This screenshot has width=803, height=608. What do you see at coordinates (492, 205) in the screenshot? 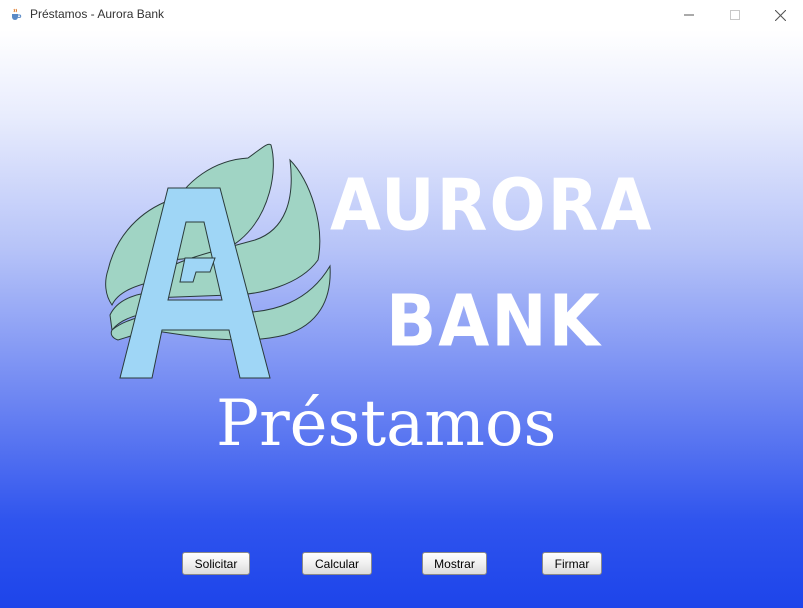
I see `brand-name-line1: AURORA` at bounding box center [492, 205].